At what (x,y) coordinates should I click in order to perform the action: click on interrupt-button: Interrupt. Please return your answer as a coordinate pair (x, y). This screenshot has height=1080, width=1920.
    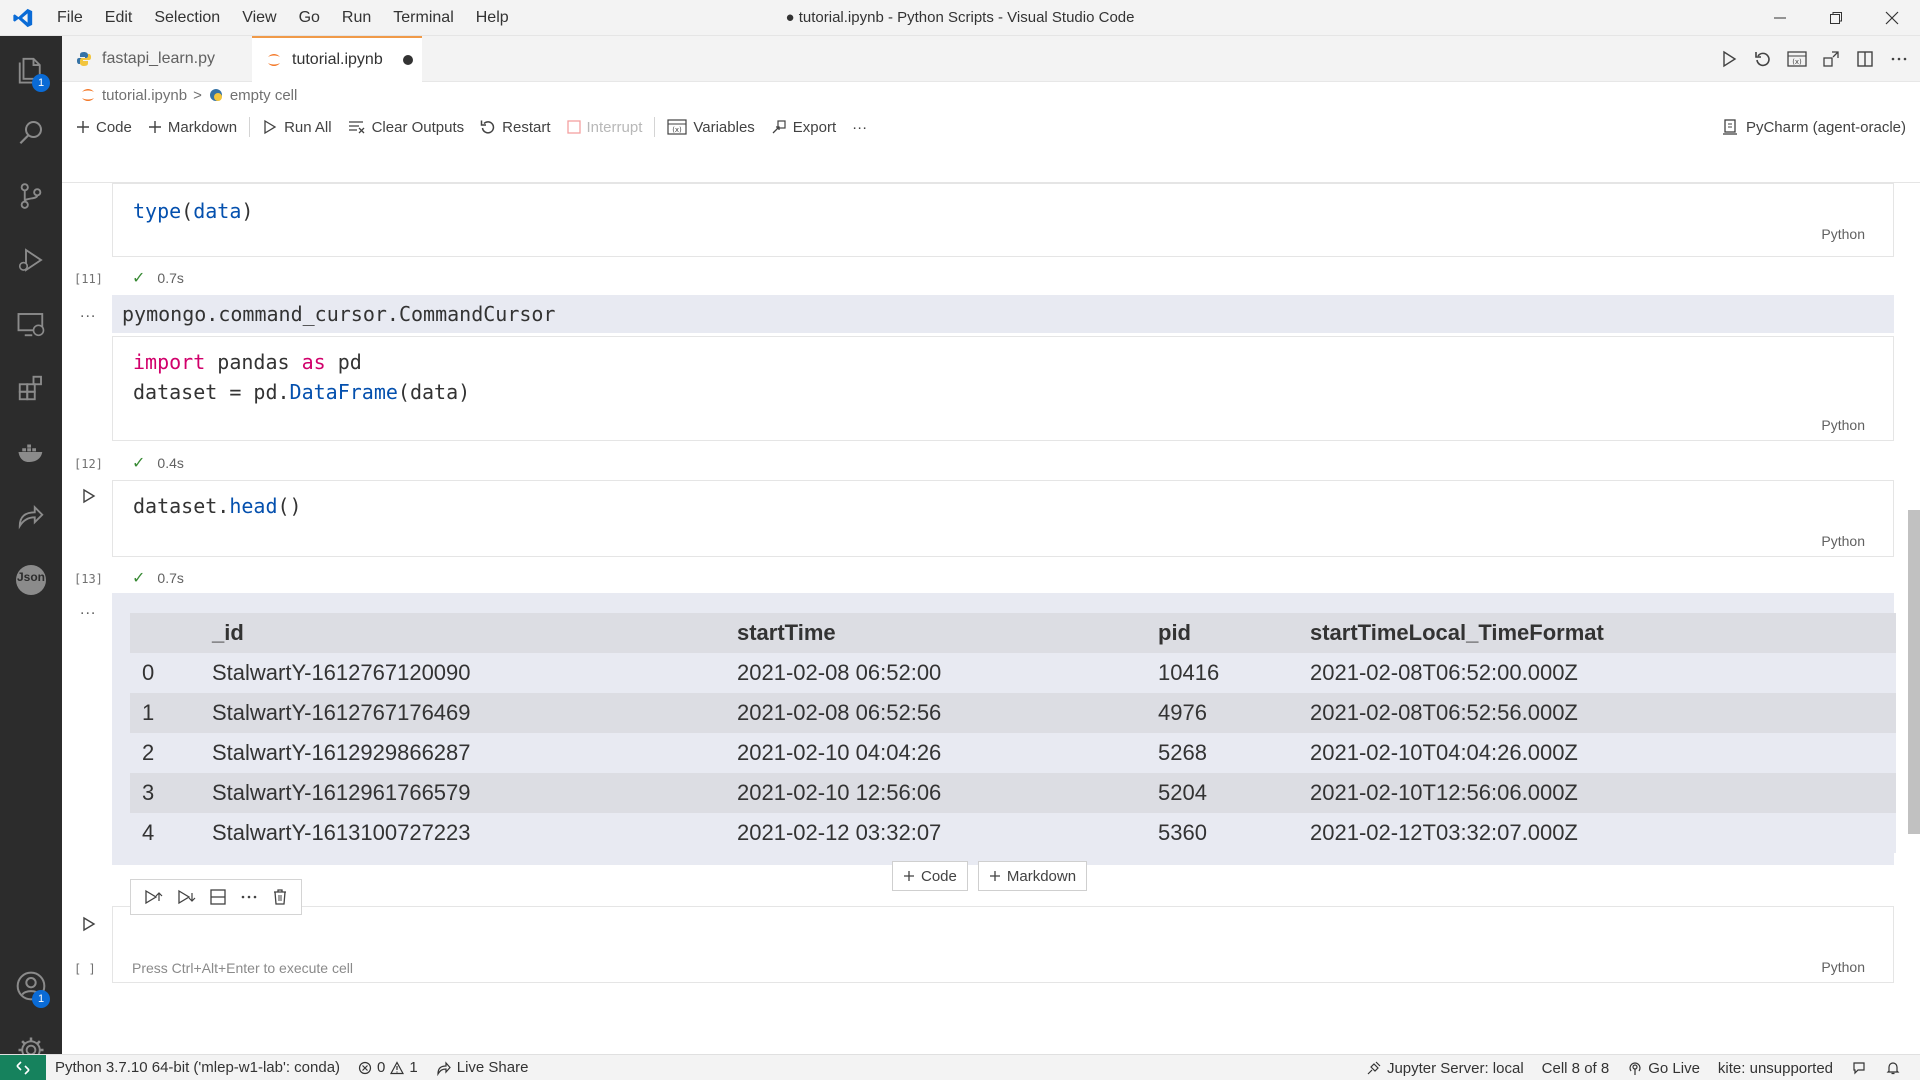
    Looking at the image, I should click on (605, 127).